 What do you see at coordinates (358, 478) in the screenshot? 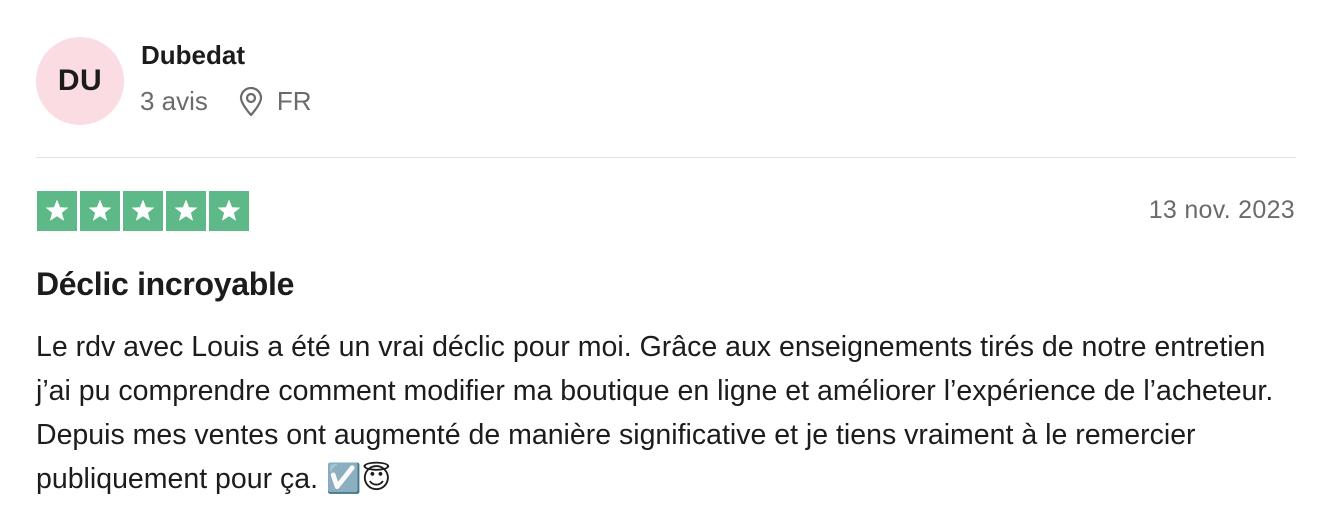
I see `review-emojis: ☑️😇` at bounding box center [358, 478].